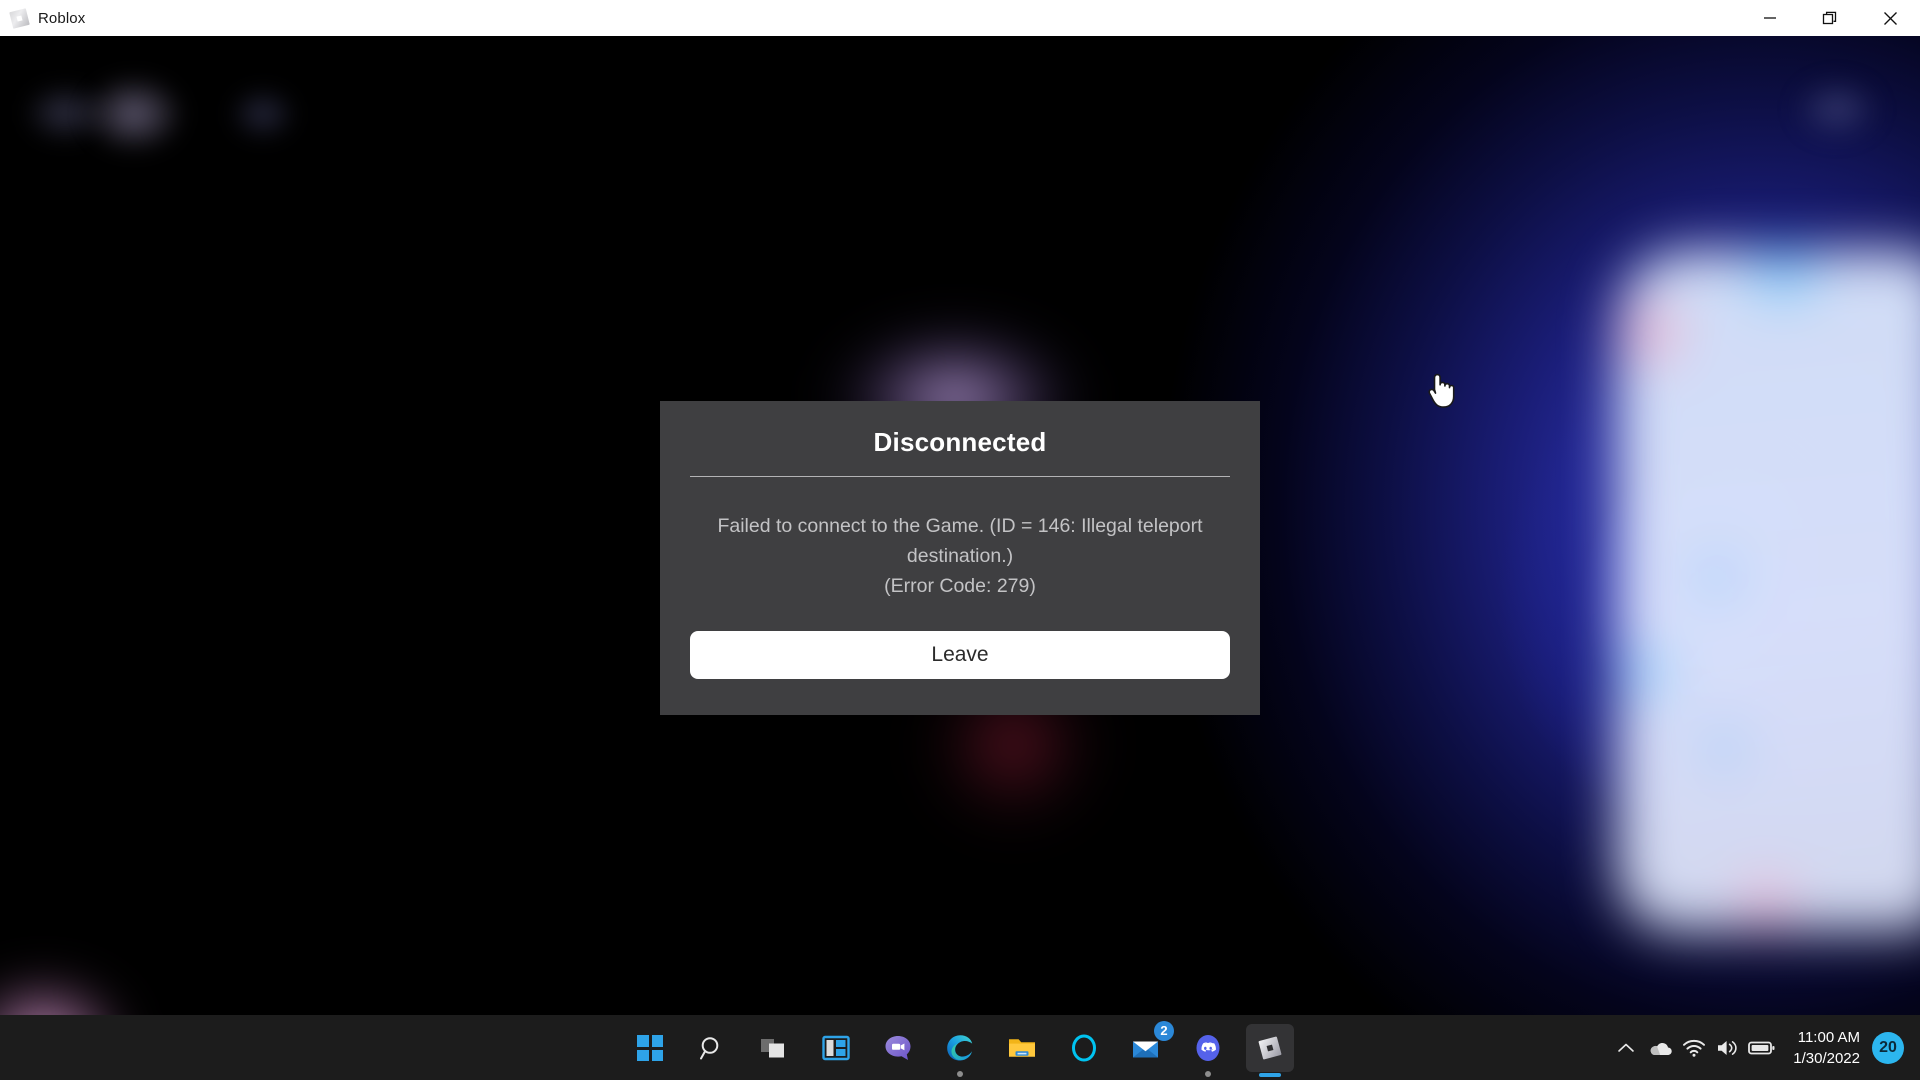 This screenshot has height=1080, width=1920. I want to click on leave-button: Leave, so click(960, 655).